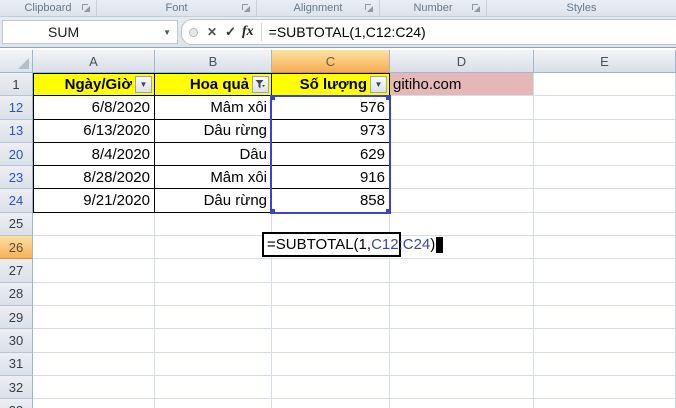 This screenshot has height=408, width=676. Describe the element at coordinates (213, 85) in the screenshot. I see `cell-b1: Hoa quả` at that location.